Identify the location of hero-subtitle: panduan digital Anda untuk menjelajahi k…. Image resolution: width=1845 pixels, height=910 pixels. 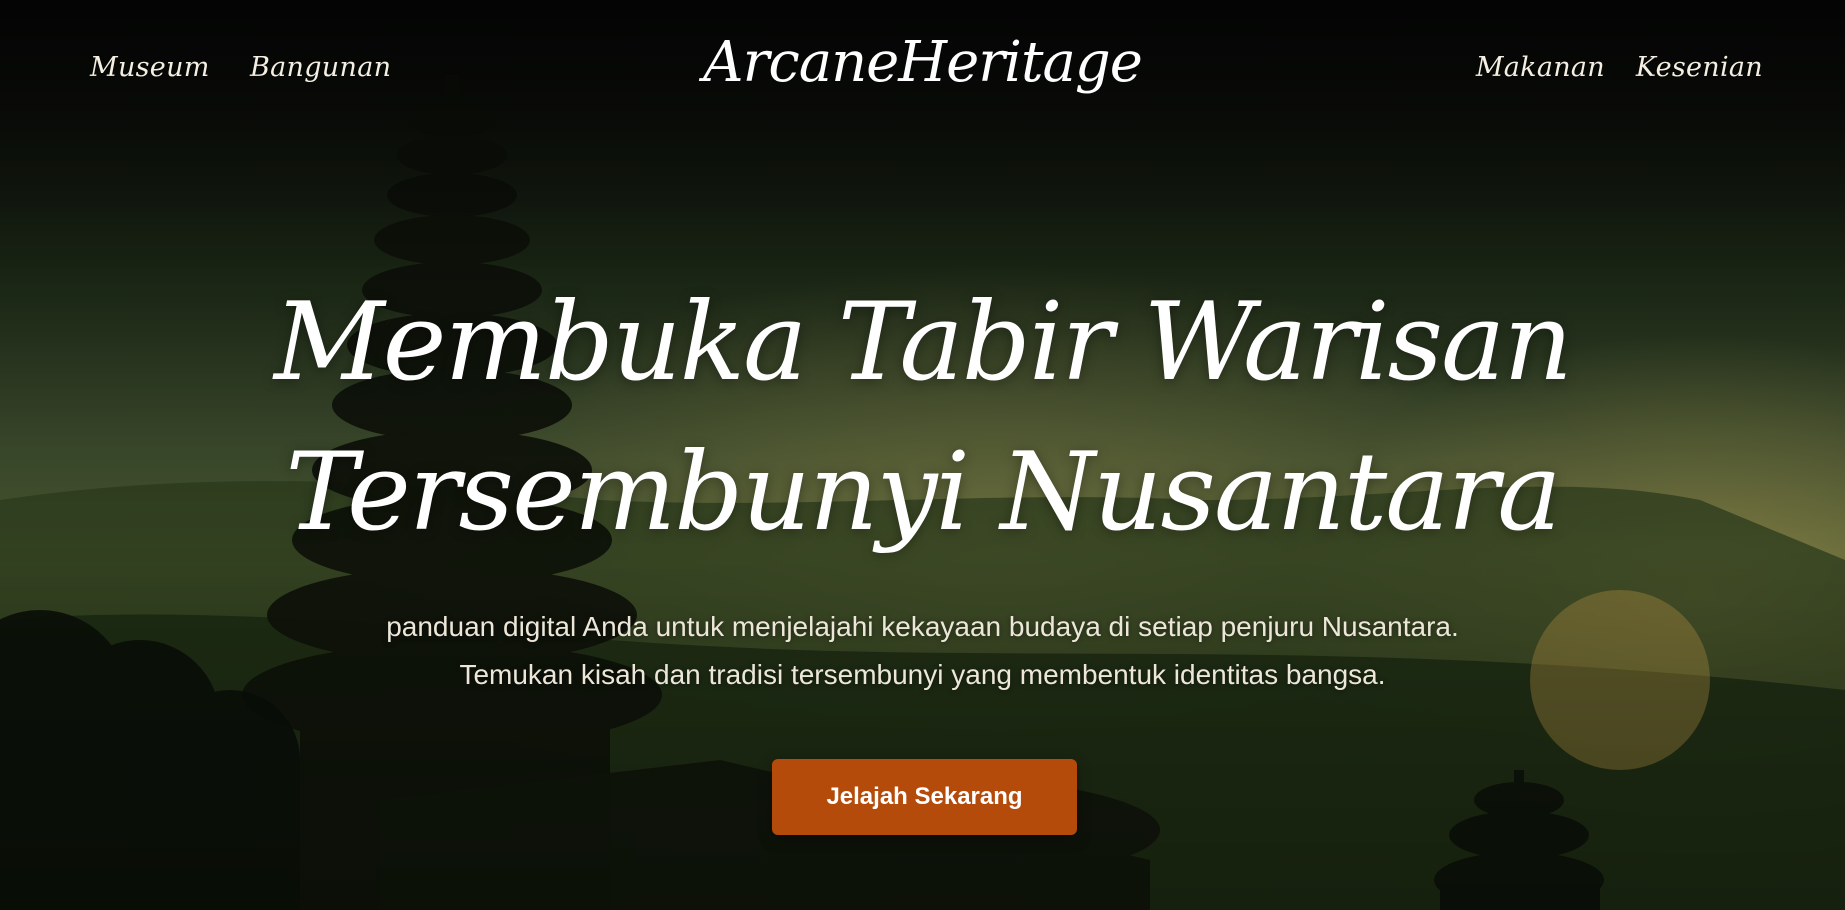
(922, 651).